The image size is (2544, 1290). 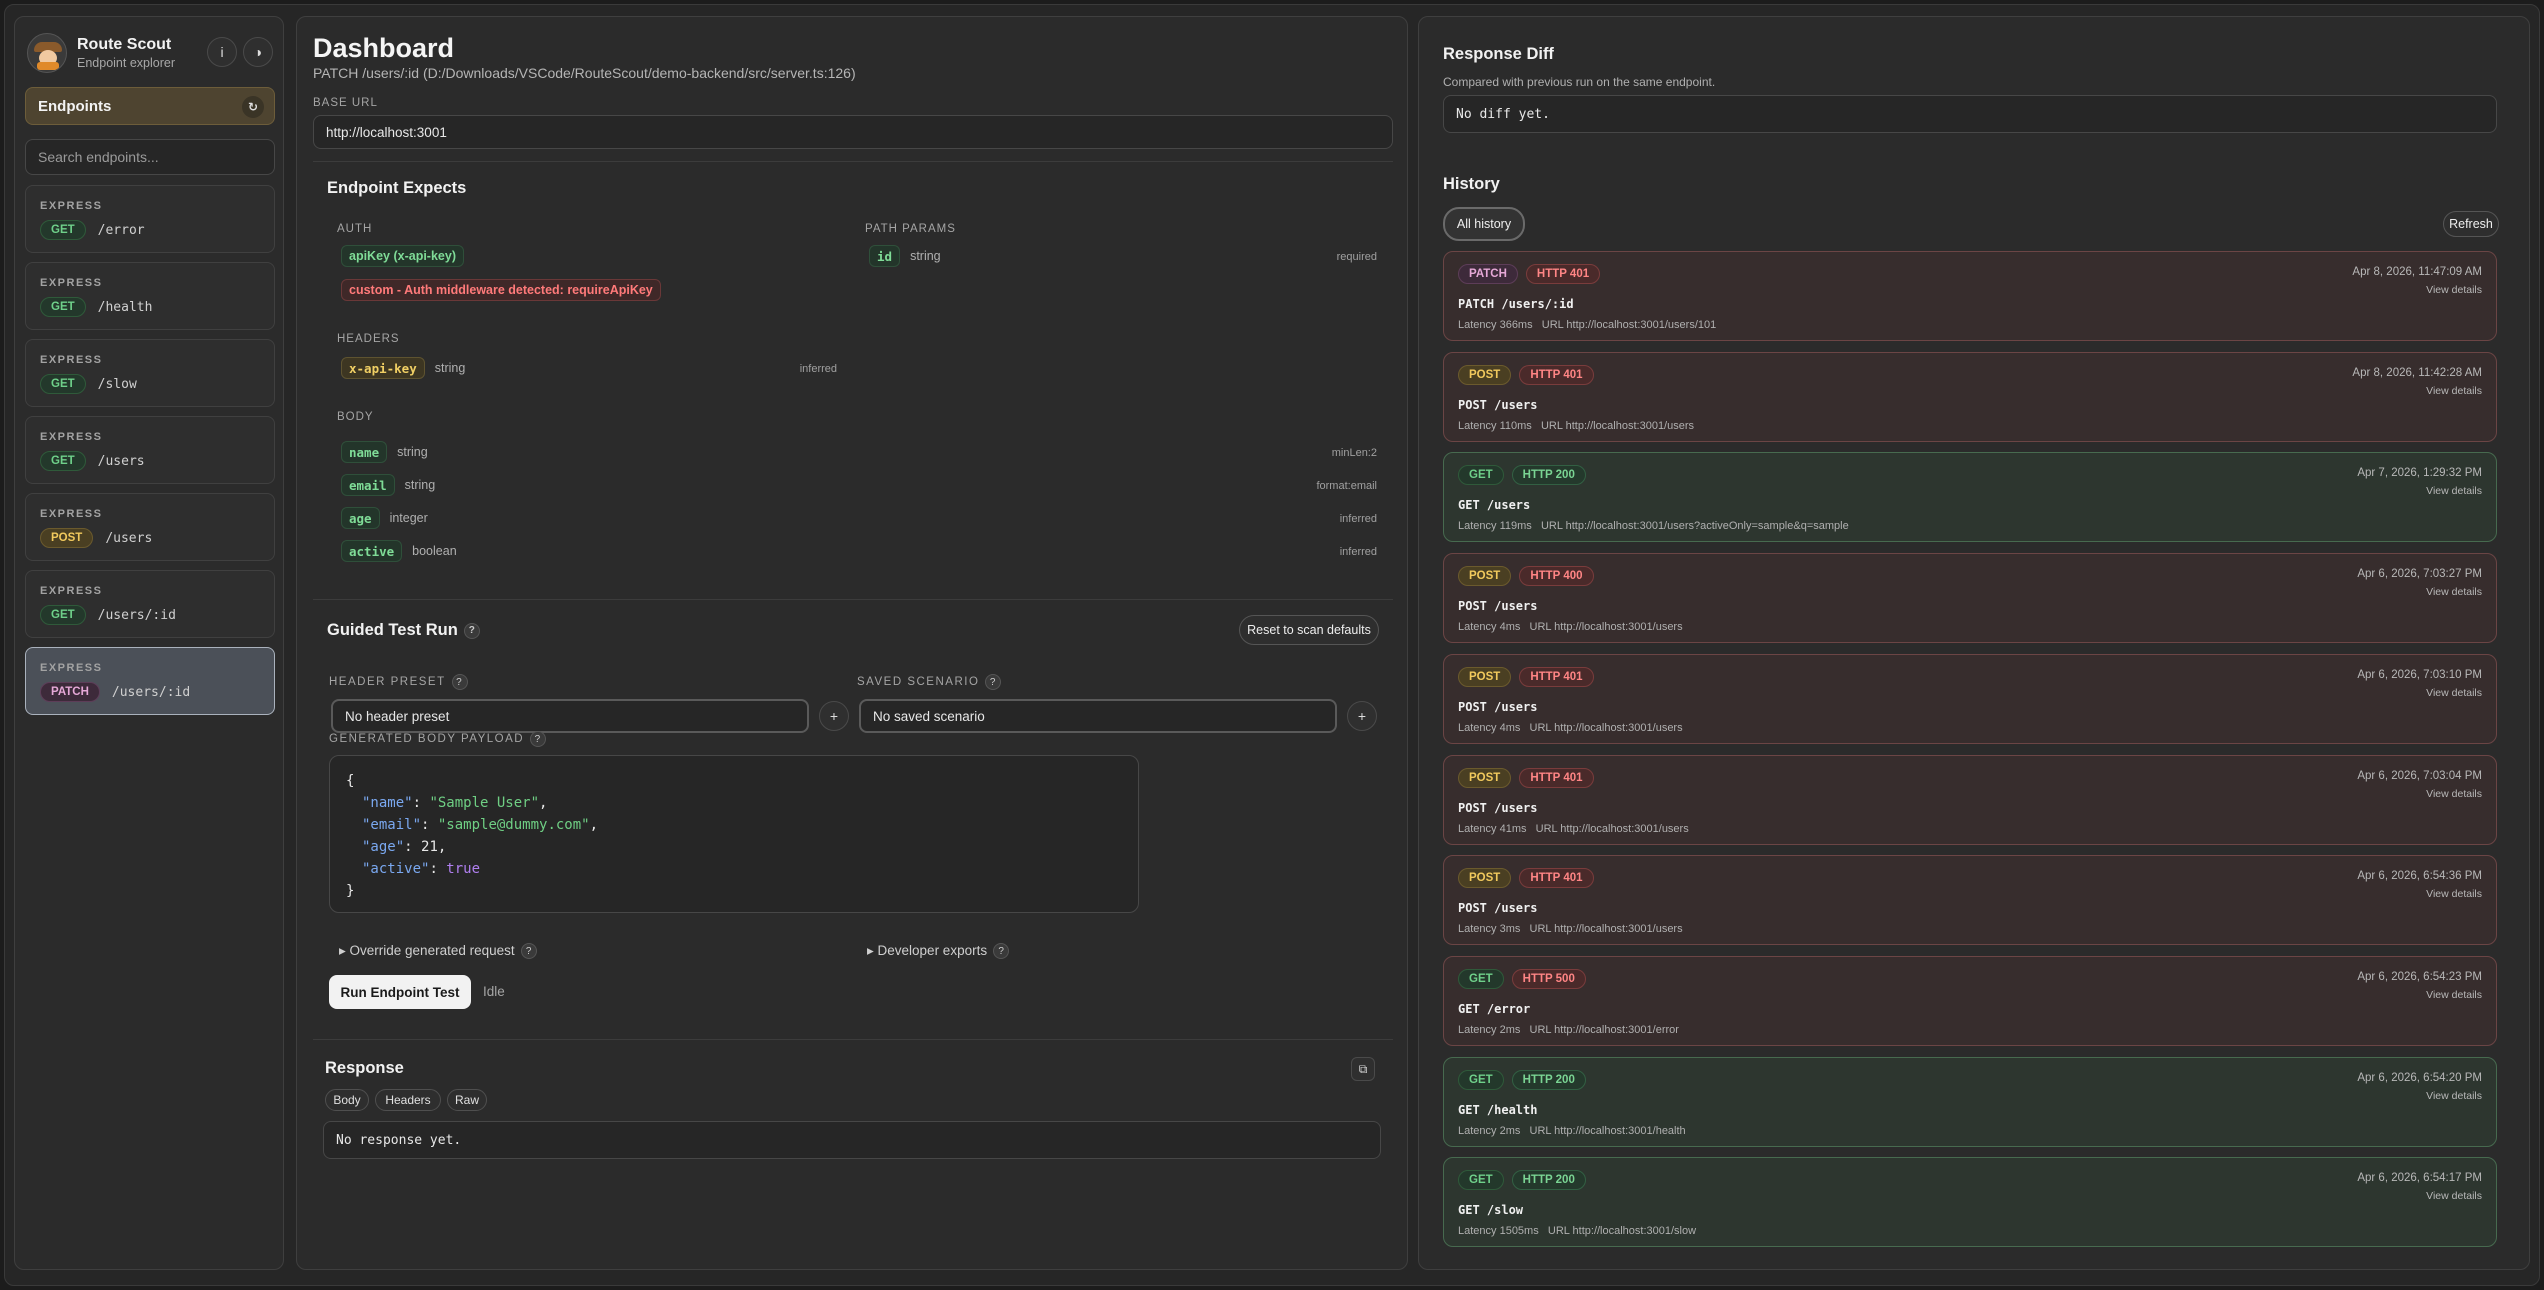 What do you see at coordinates (345, 103) in the screenshot?
I see `base-url-label: BASE URL` at bounding box center [345, 103].